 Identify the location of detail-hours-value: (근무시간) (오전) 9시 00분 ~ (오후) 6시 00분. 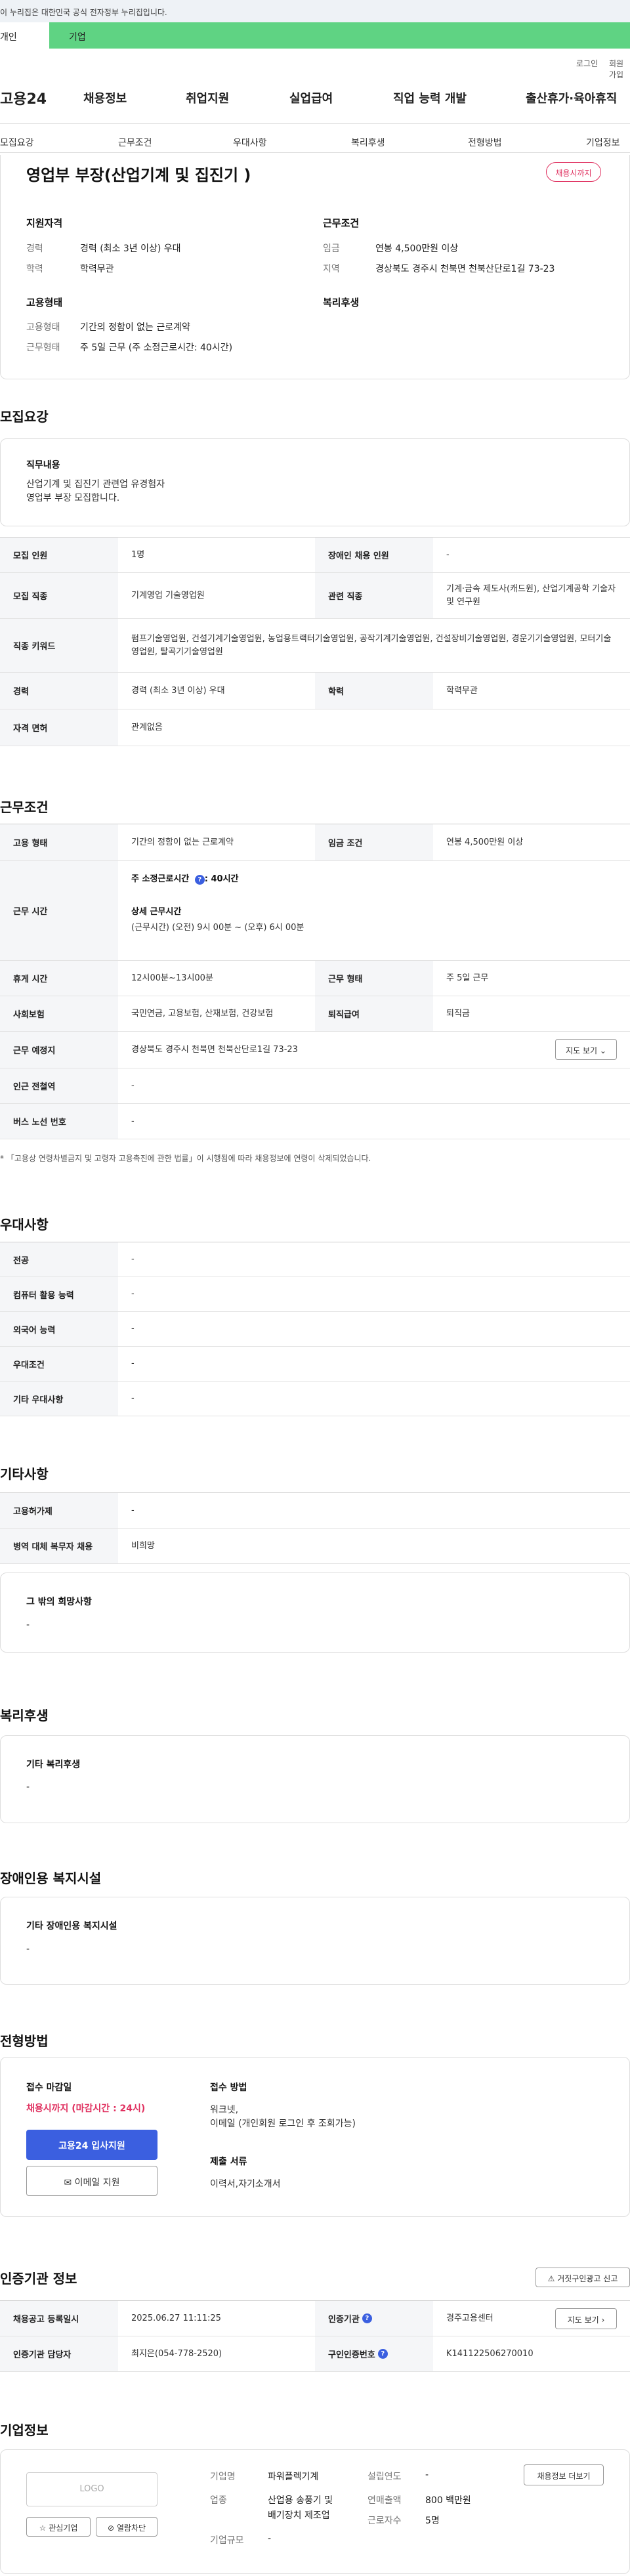
(217, 928).